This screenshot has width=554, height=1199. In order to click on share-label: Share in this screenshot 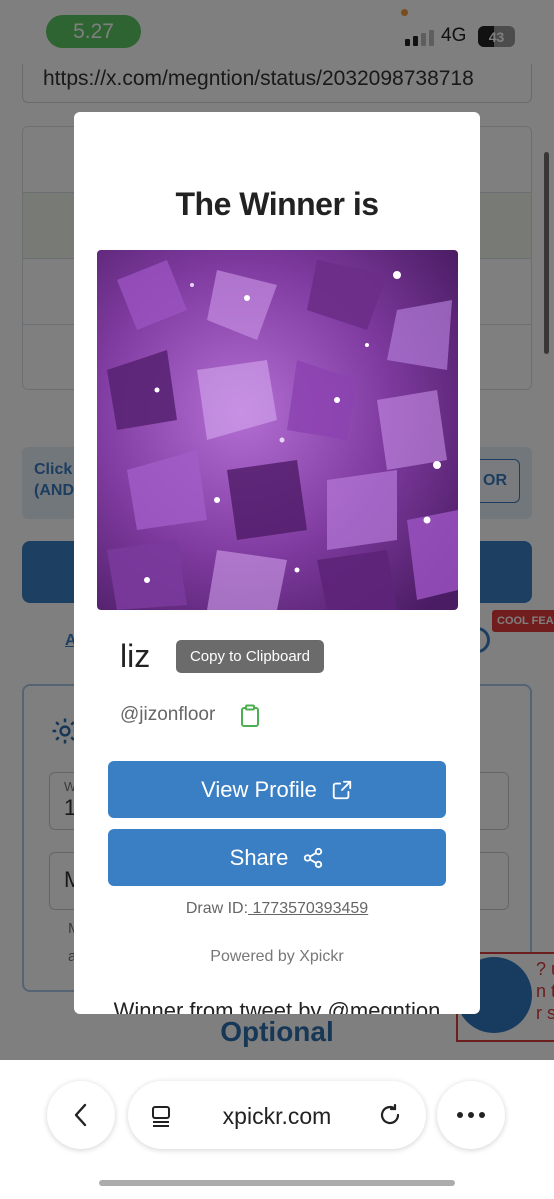, I will do `click(259, 857)`.